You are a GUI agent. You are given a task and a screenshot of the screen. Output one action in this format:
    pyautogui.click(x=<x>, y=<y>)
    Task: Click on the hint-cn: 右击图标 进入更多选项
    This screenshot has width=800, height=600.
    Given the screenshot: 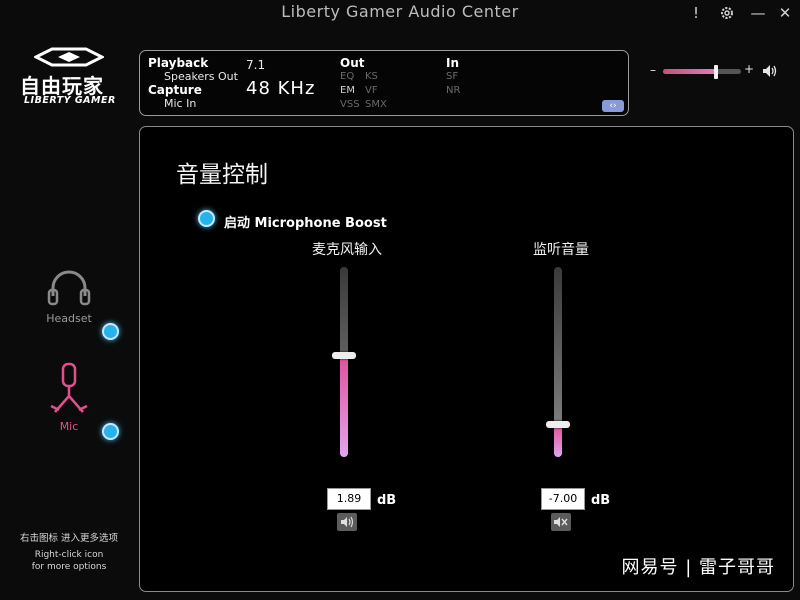 What is the action you would take?
    pyautogui.click(x=69, y=538)
    